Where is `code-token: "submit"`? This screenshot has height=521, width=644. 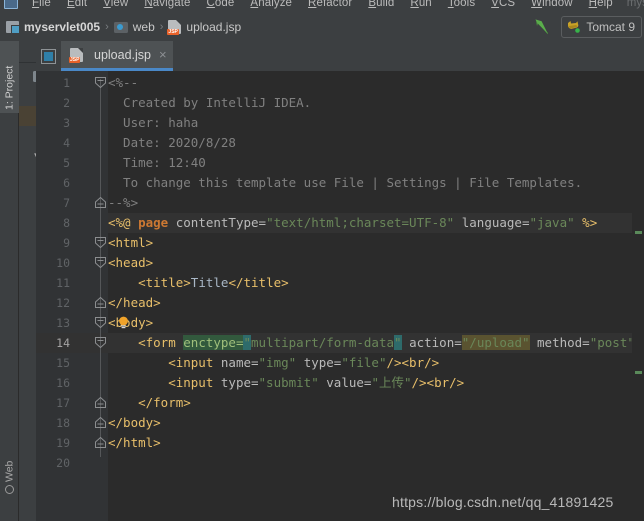
code-token: "submit" is located at coordinates (288, 382).